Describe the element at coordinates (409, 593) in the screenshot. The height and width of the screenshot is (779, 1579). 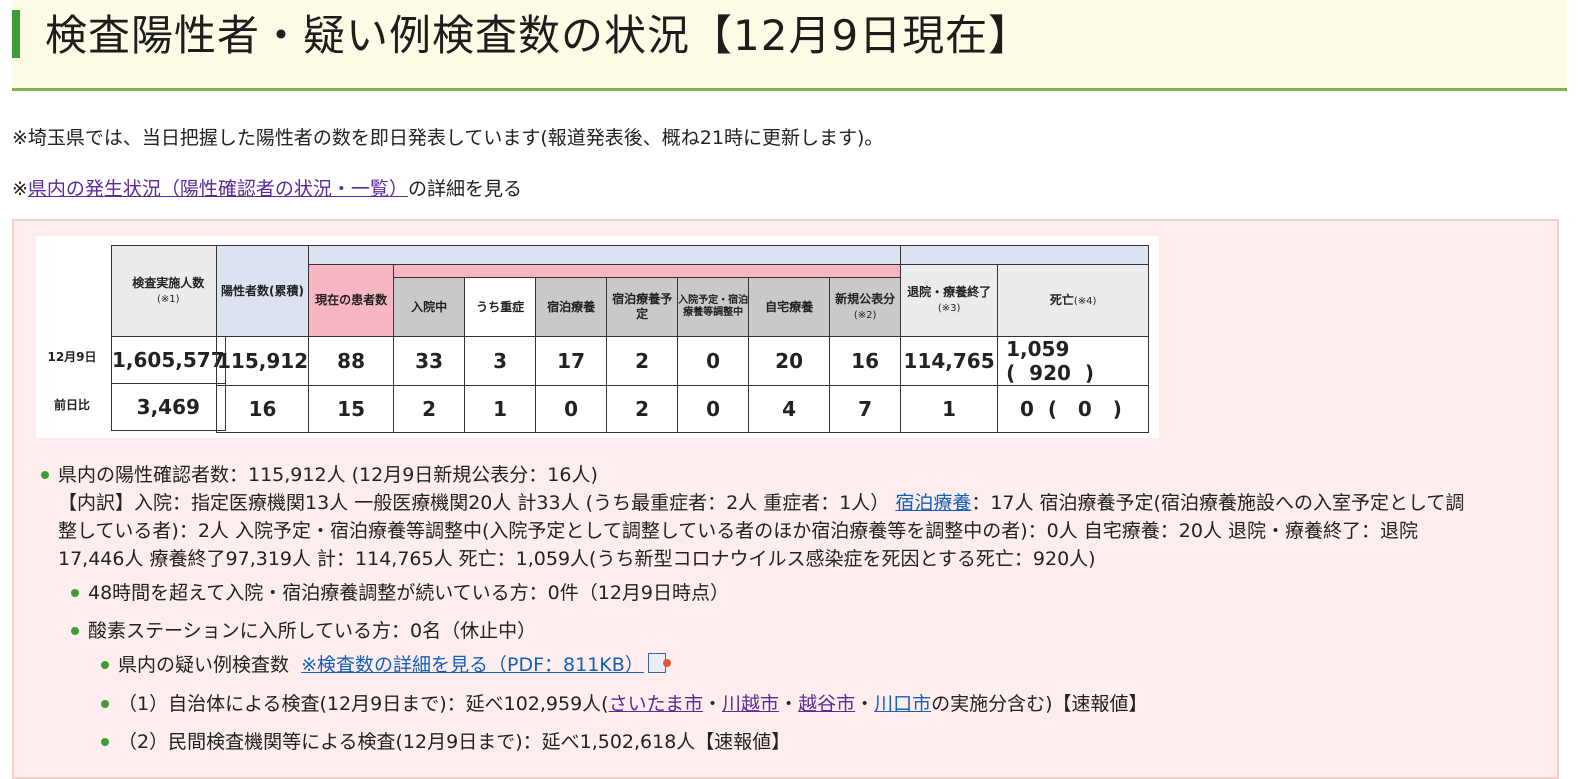
I see `waiting-status: 48時間を超えて入院・宿泊療養調整が続いている方：0件（12月9日時点）` at that location.